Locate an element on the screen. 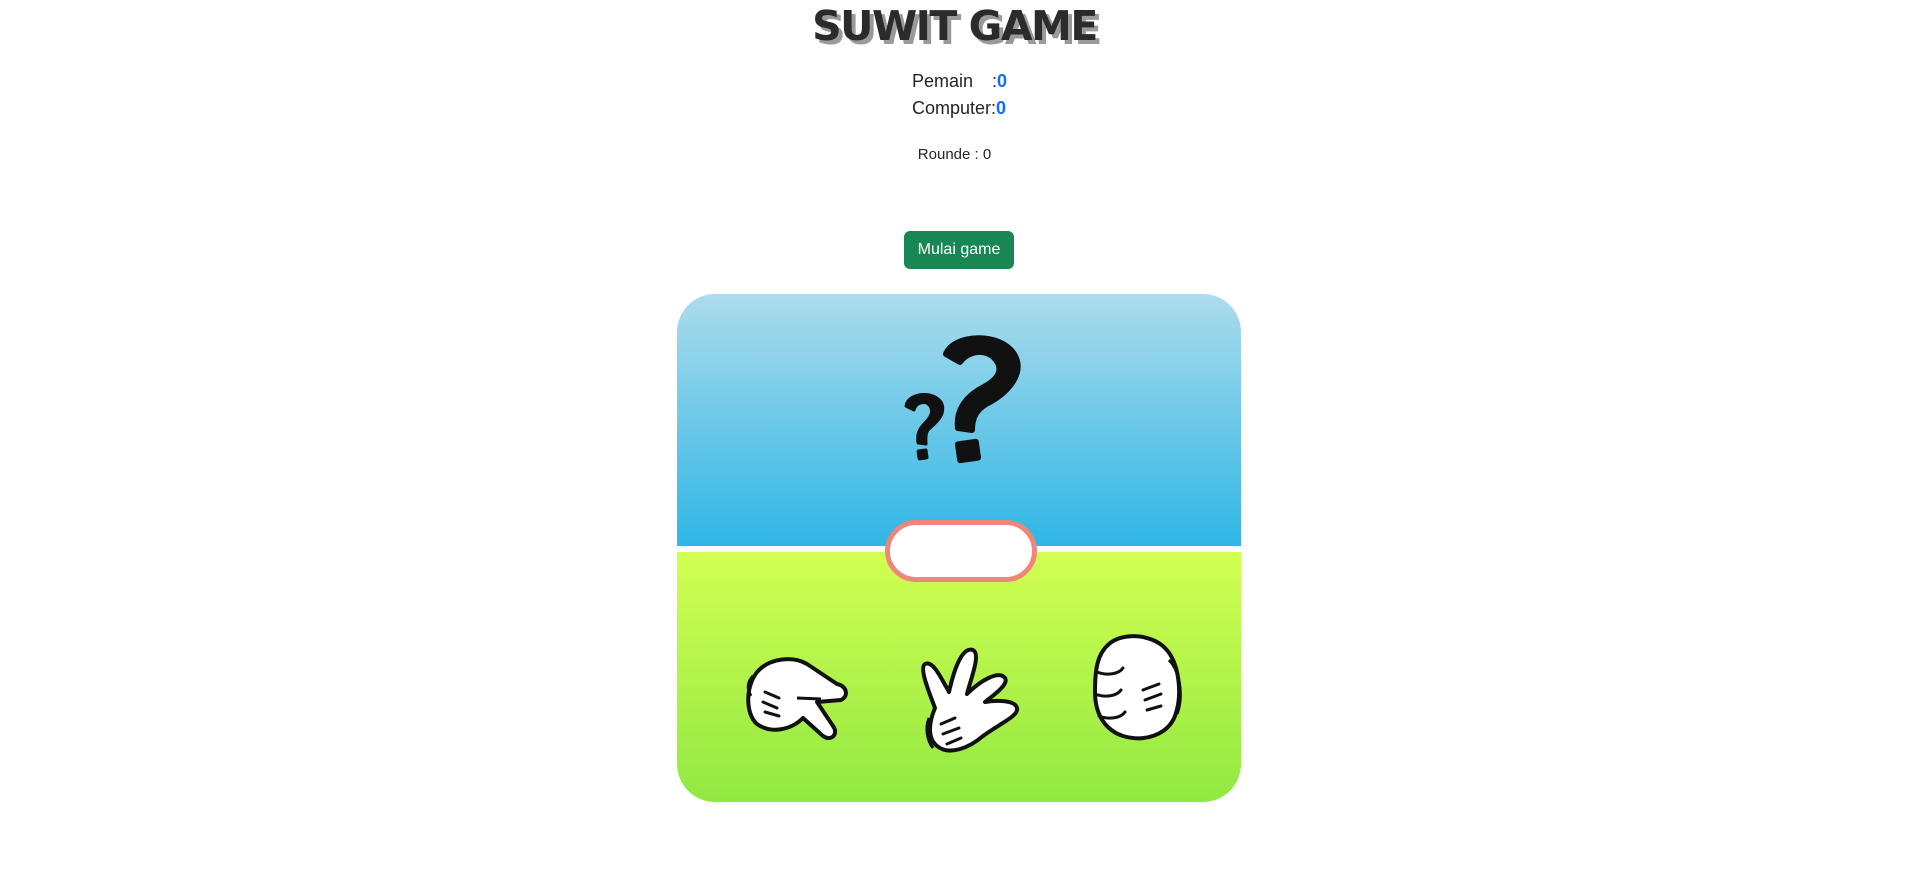  player-score-label: Pemain is located at coordinates (943, 81).